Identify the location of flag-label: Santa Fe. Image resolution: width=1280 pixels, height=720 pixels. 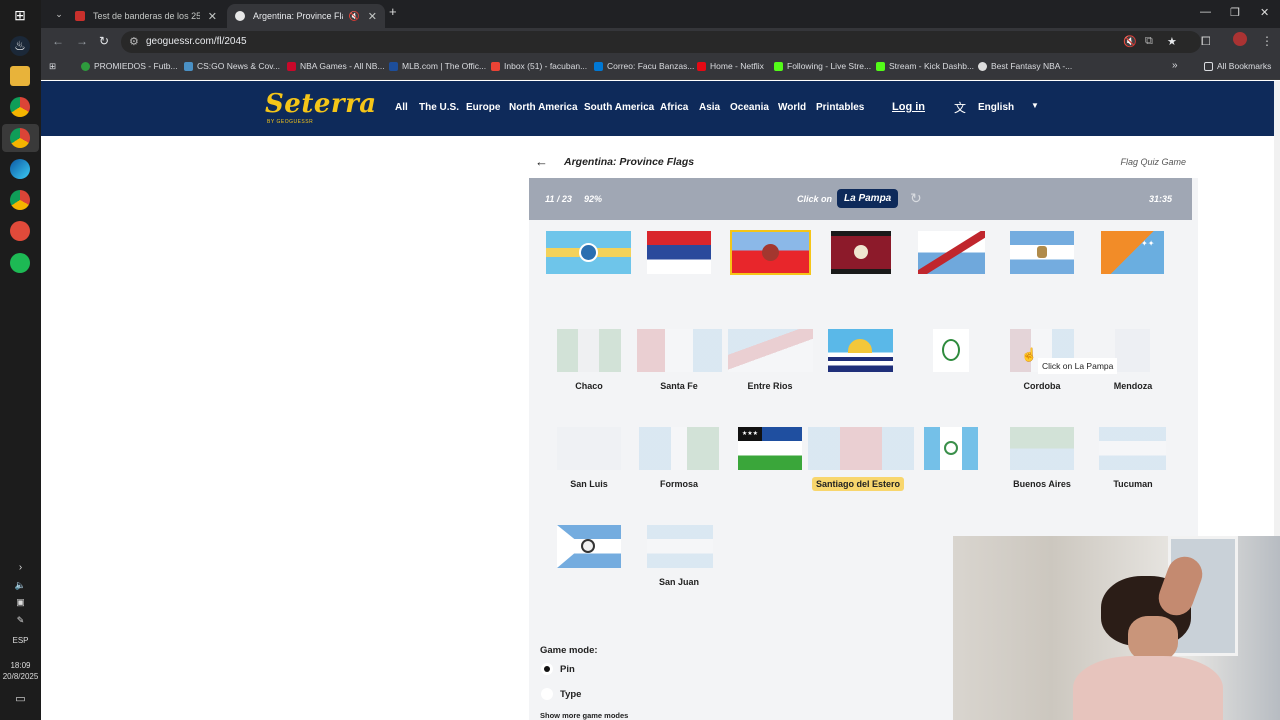
(679, 386).